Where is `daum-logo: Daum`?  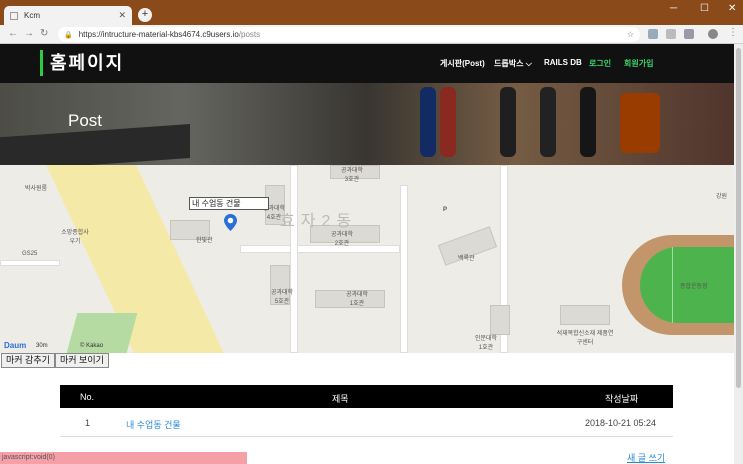 daum-logo: Daum is located at coordinates (15, 345).